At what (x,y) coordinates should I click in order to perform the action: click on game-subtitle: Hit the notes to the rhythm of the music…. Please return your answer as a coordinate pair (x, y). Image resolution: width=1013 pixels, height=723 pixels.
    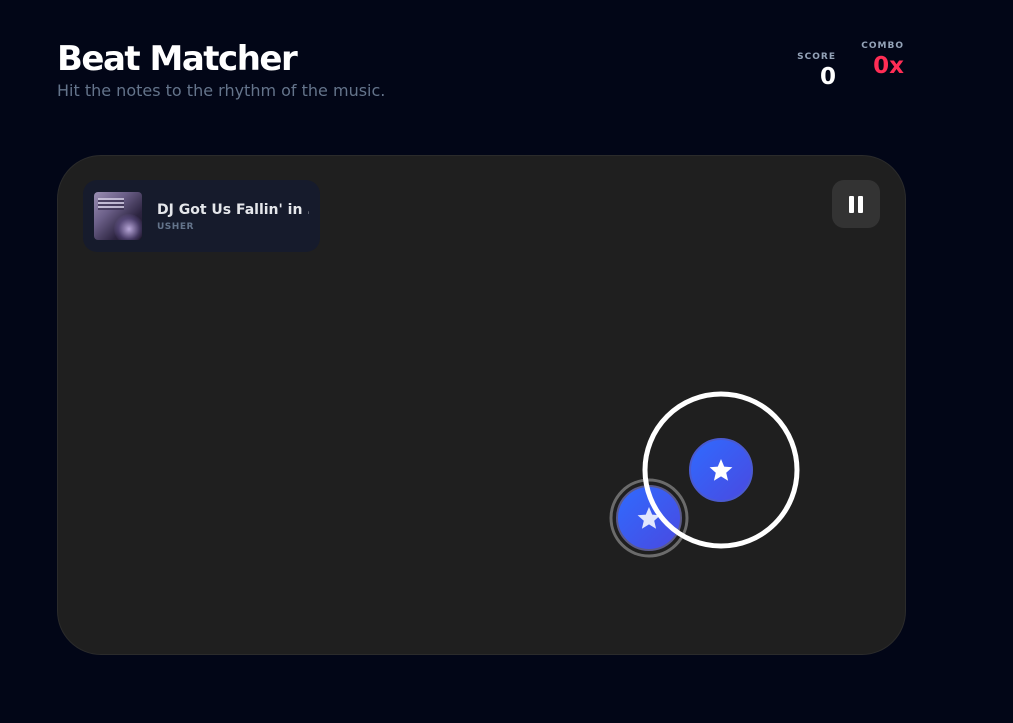
    Looking at the image, I should click on (221, 90).